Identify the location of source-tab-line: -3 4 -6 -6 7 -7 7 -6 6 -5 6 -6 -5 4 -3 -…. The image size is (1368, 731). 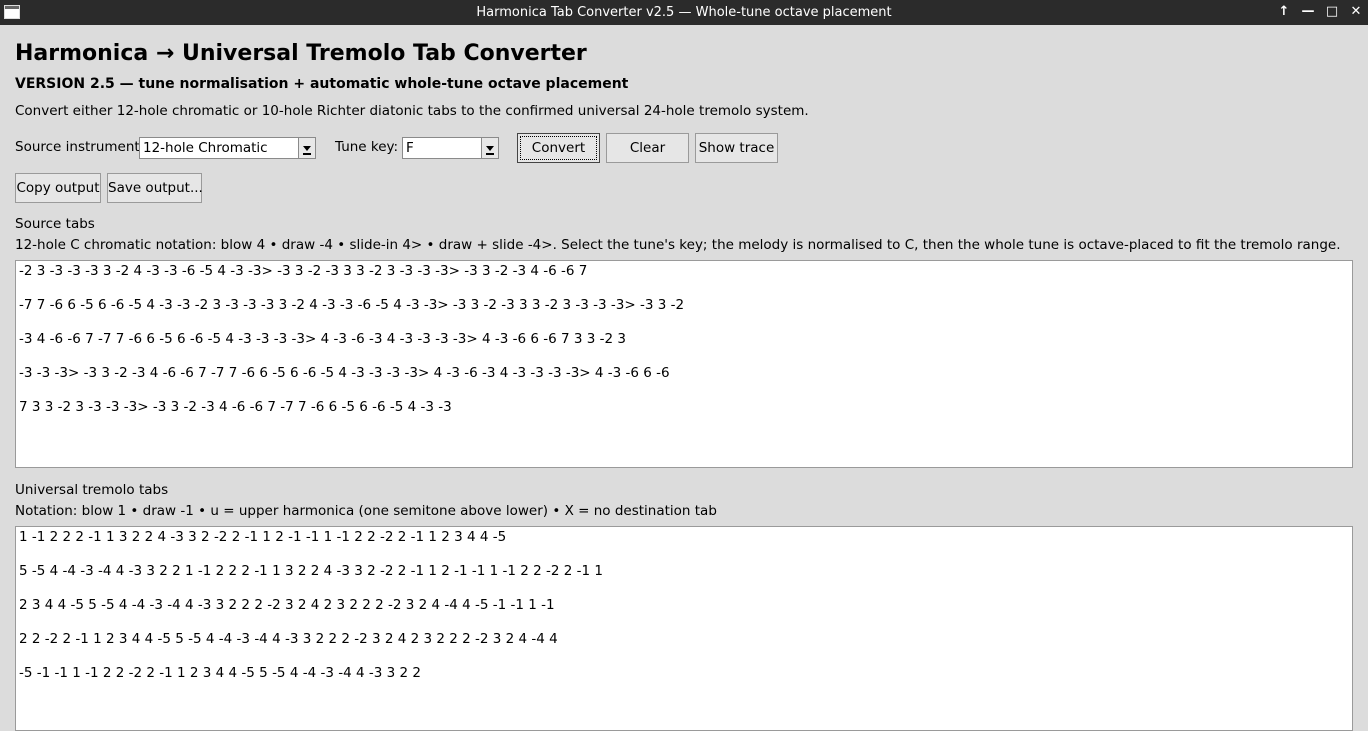
(322, 339).